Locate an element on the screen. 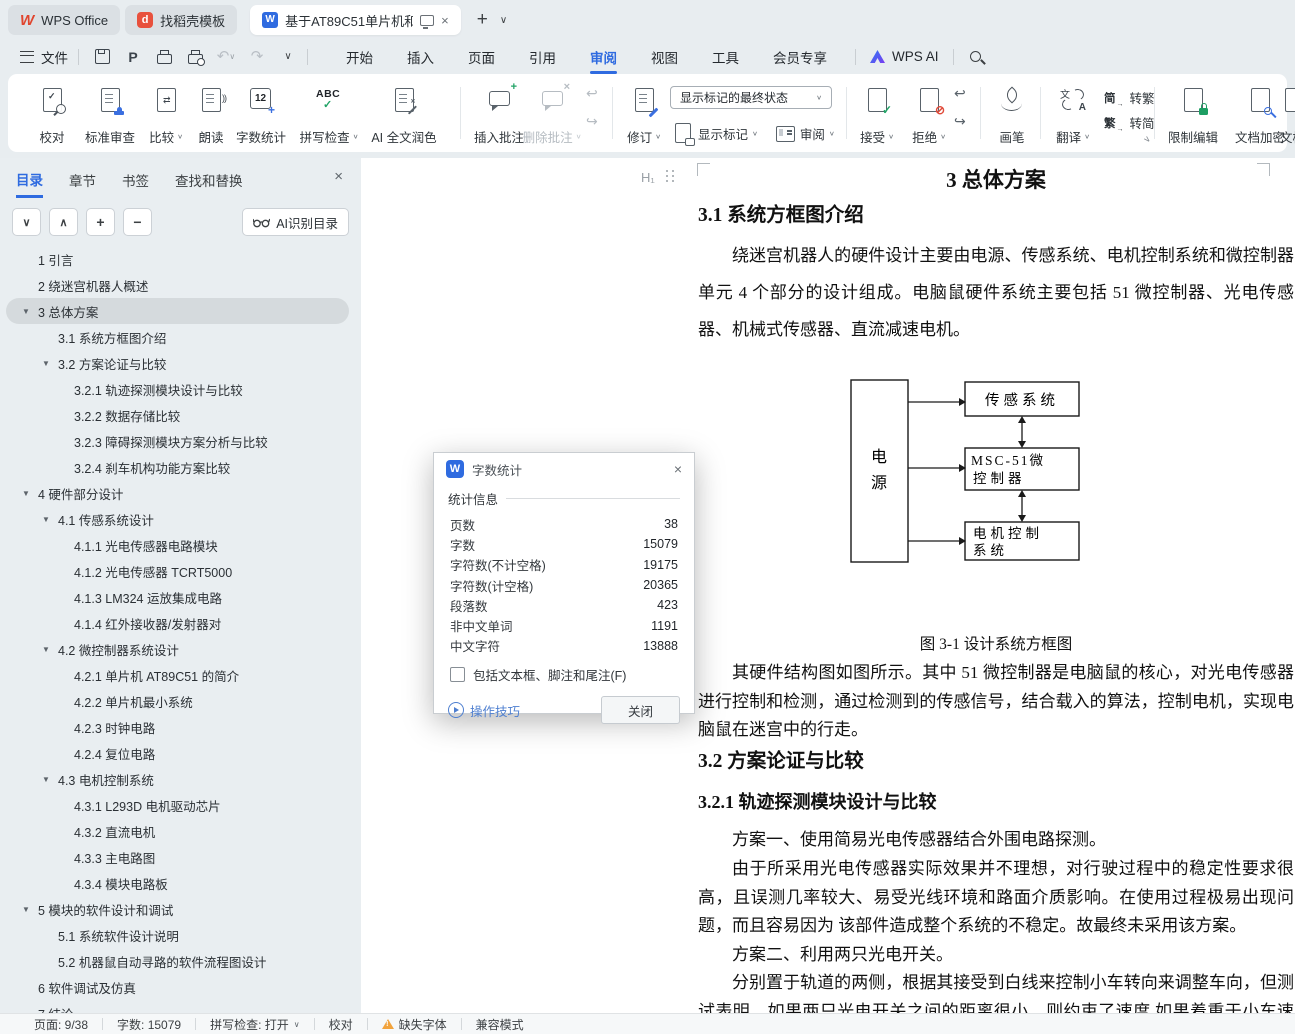  sidebar-tab: 书签 is located at coordinates (135, 179).